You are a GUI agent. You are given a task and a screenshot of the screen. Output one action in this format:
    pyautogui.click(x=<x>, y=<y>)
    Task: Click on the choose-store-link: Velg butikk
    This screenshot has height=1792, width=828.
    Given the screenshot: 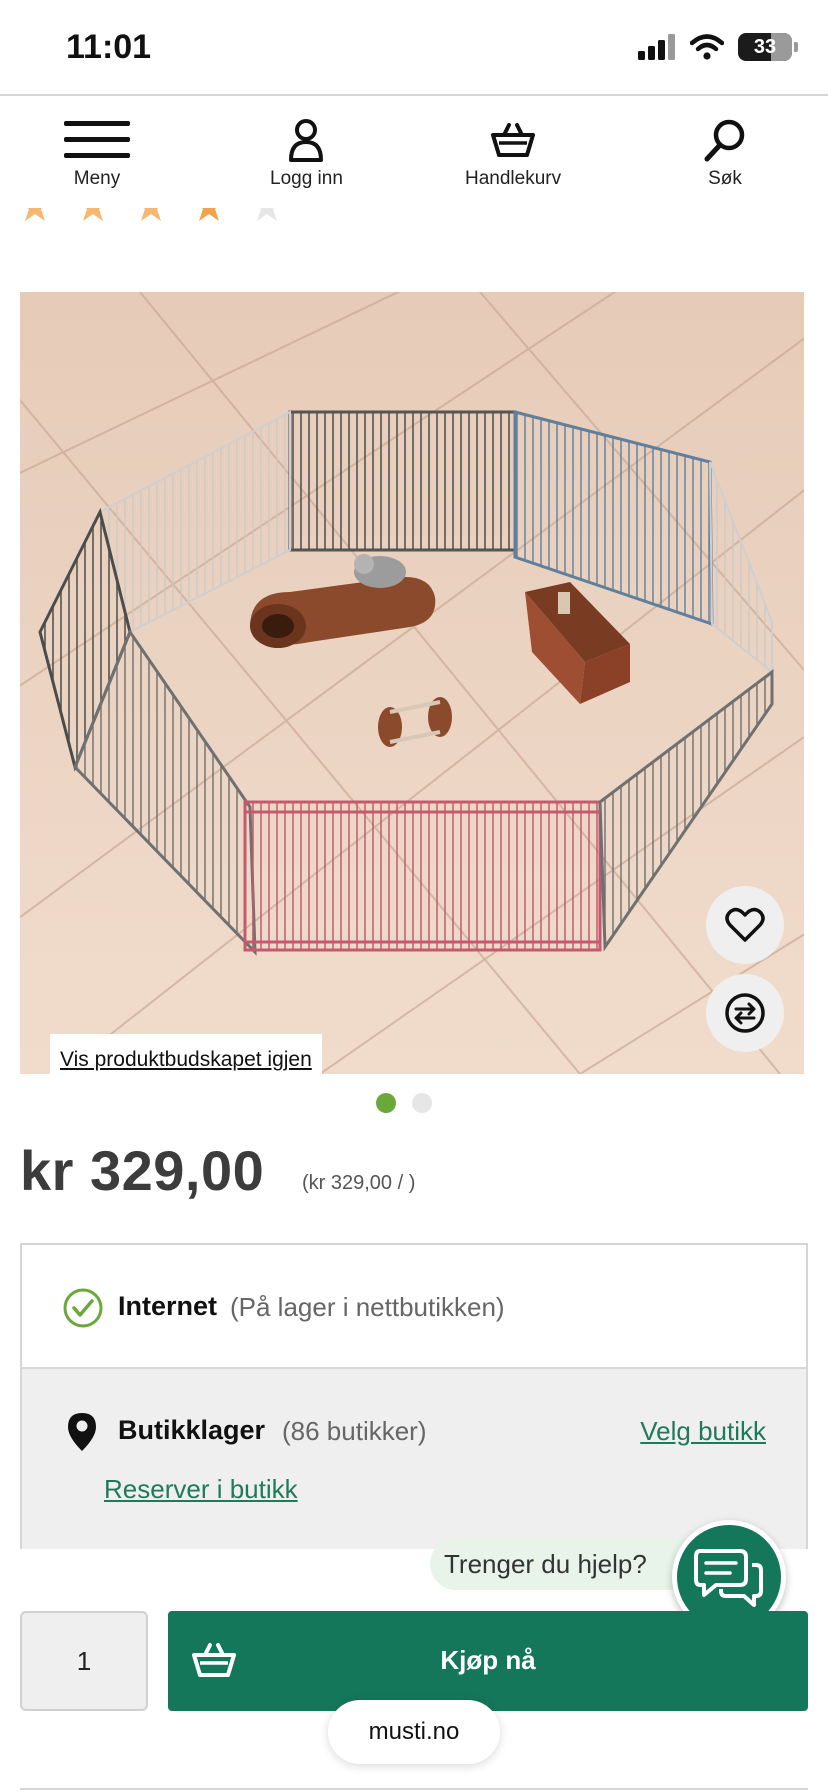 What is the action you would take?
    pyautogui.click(x=703, y=1431)
    